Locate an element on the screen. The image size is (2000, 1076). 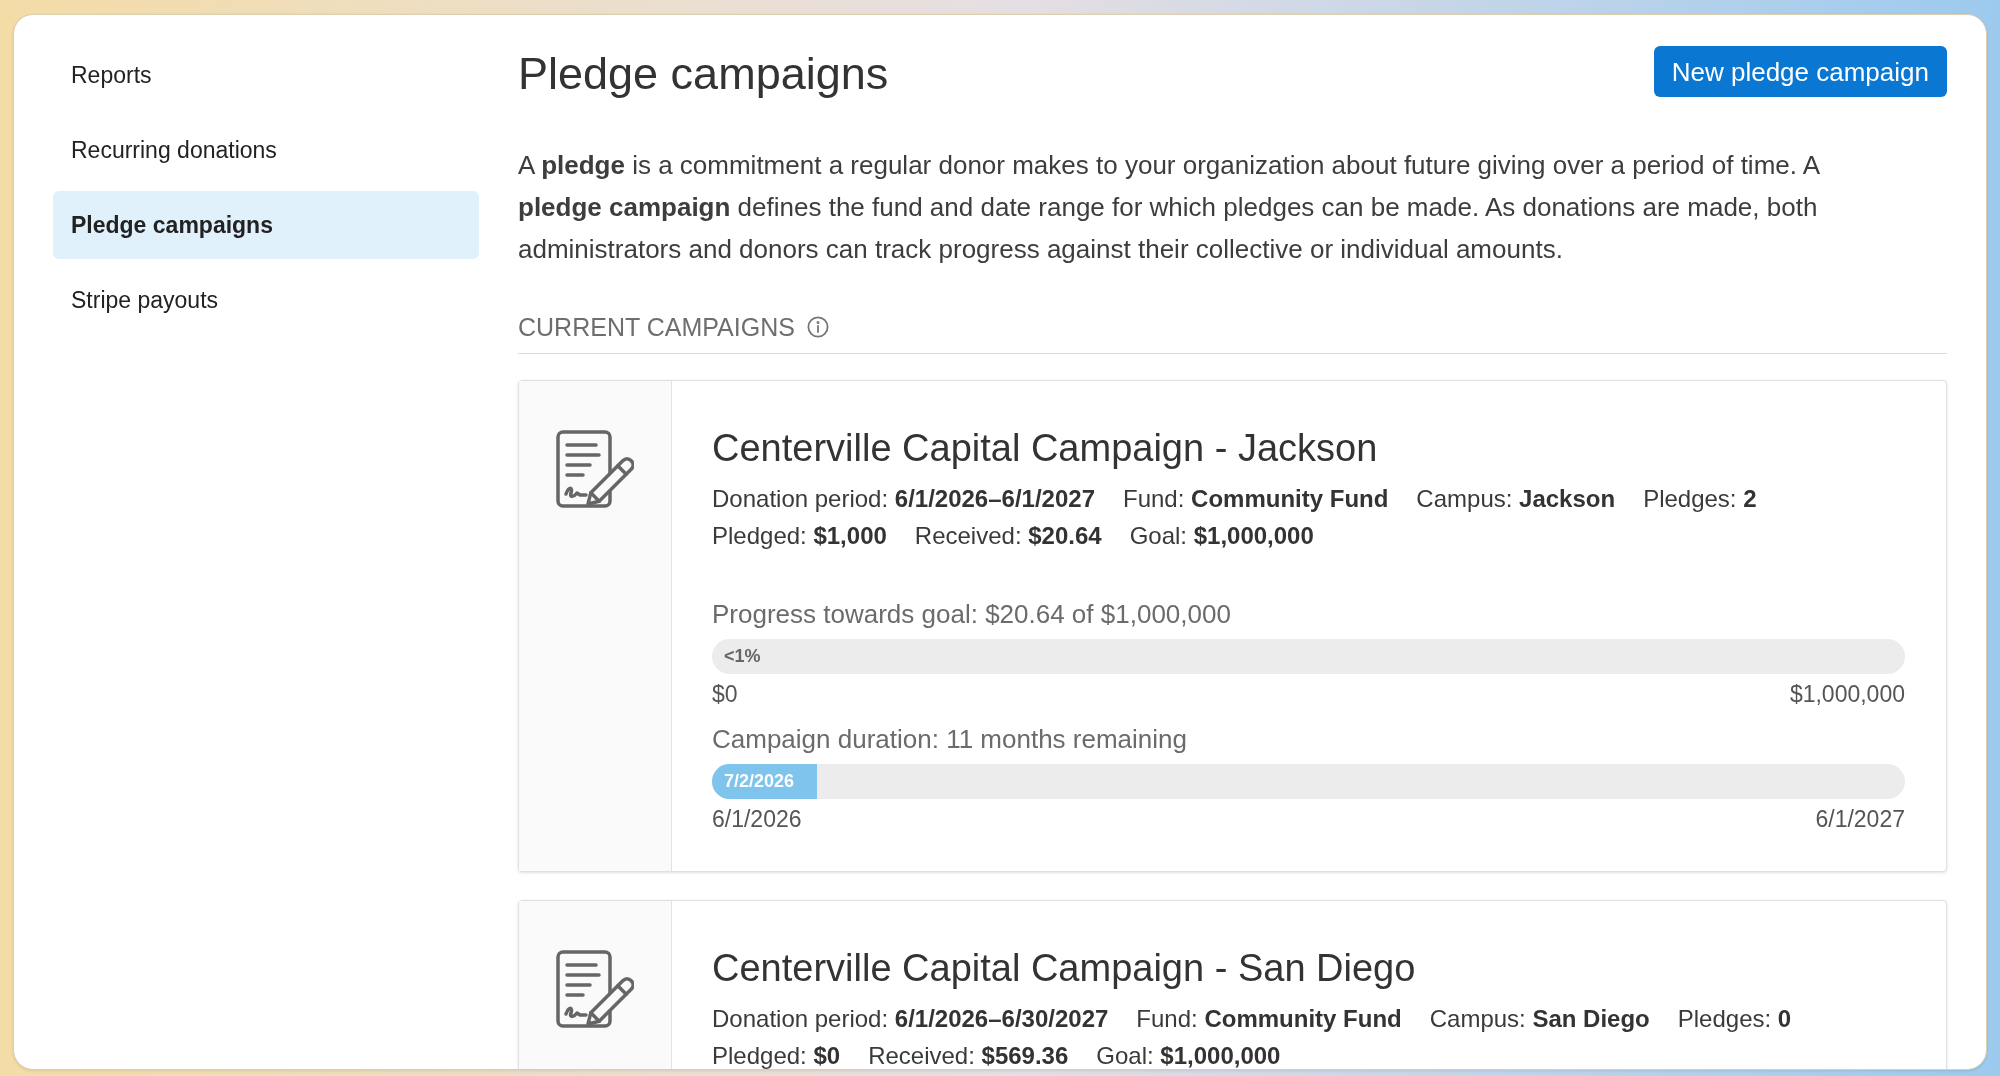
campaign-title: Centerville Capital Campaign - San Diego is located at coordinates (1308, 968).